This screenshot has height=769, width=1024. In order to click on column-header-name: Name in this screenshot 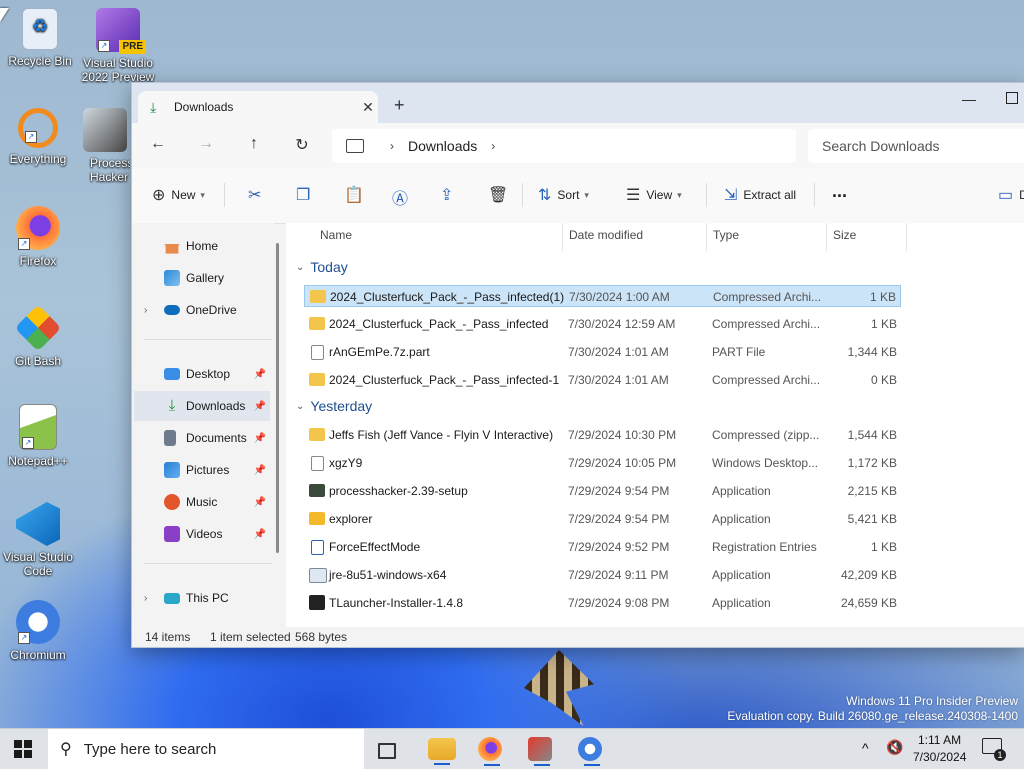, I will do `click(336, 235)`.